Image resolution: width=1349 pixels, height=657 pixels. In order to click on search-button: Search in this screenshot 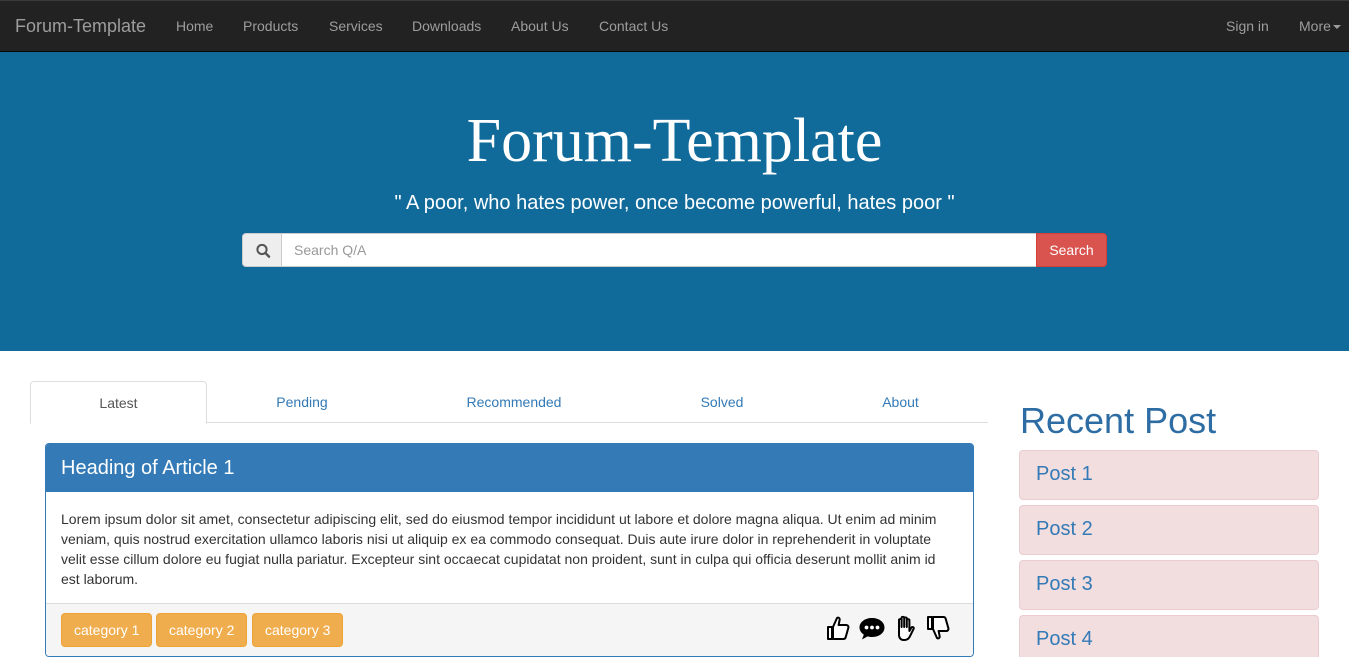, I will do `click(1071, 250)`.